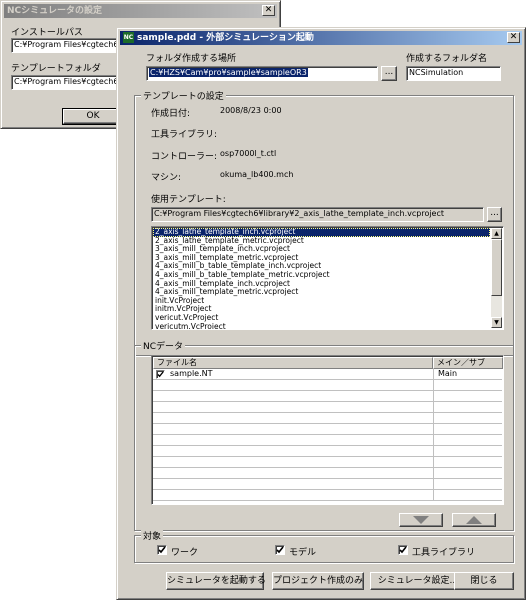 Image resolution: width=527 pixels, height=601 pixels. What do you see at coordinates (496, 267) in the screenshot?
I see `scroll-thumb` at bounding box center [496, 267].